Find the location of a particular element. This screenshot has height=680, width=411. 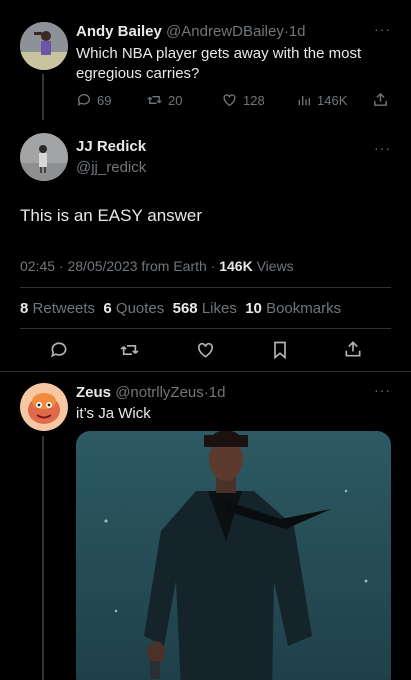

stat-count: 8 is located at coordinates (24, 308).